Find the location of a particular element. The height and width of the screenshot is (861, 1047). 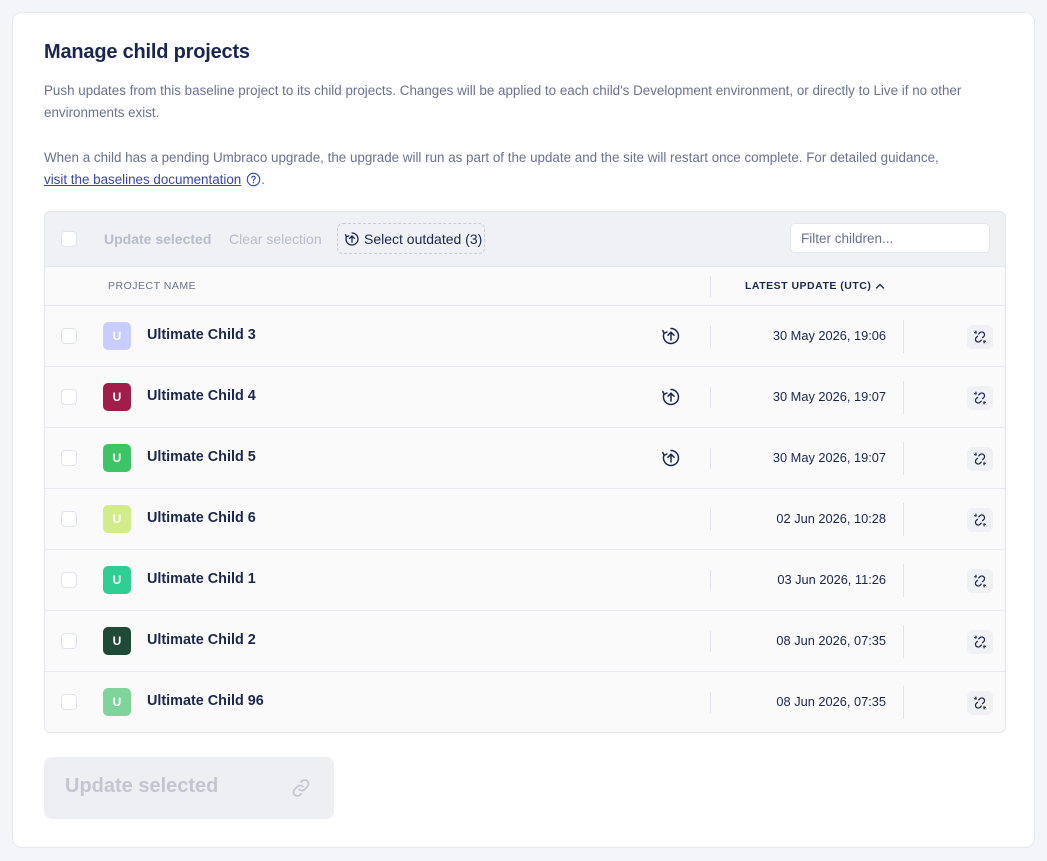

update-selected-label: Update selected is located at coordinates (142, 786).